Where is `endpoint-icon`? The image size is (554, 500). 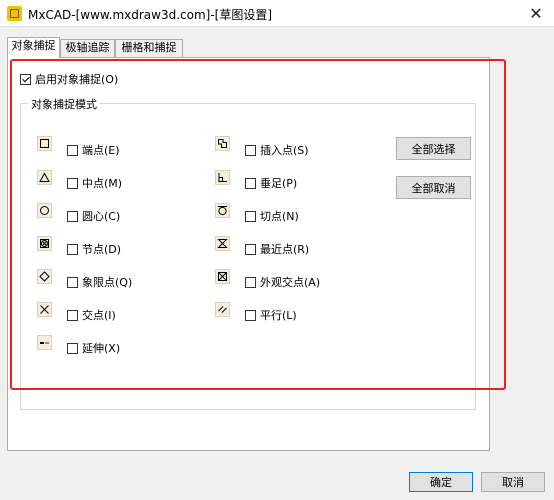
endpoint-icon is located at coordinates (44, 143).